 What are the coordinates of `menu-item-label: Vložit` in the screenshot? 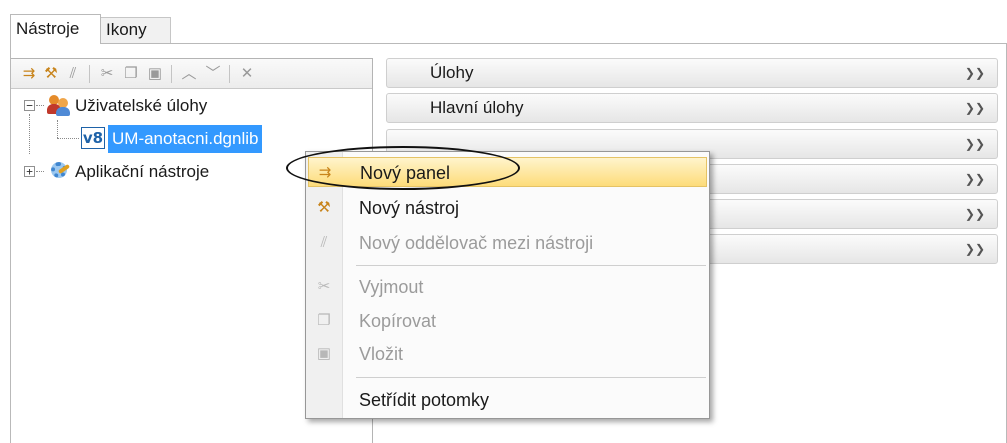 It's located at (381, 354).